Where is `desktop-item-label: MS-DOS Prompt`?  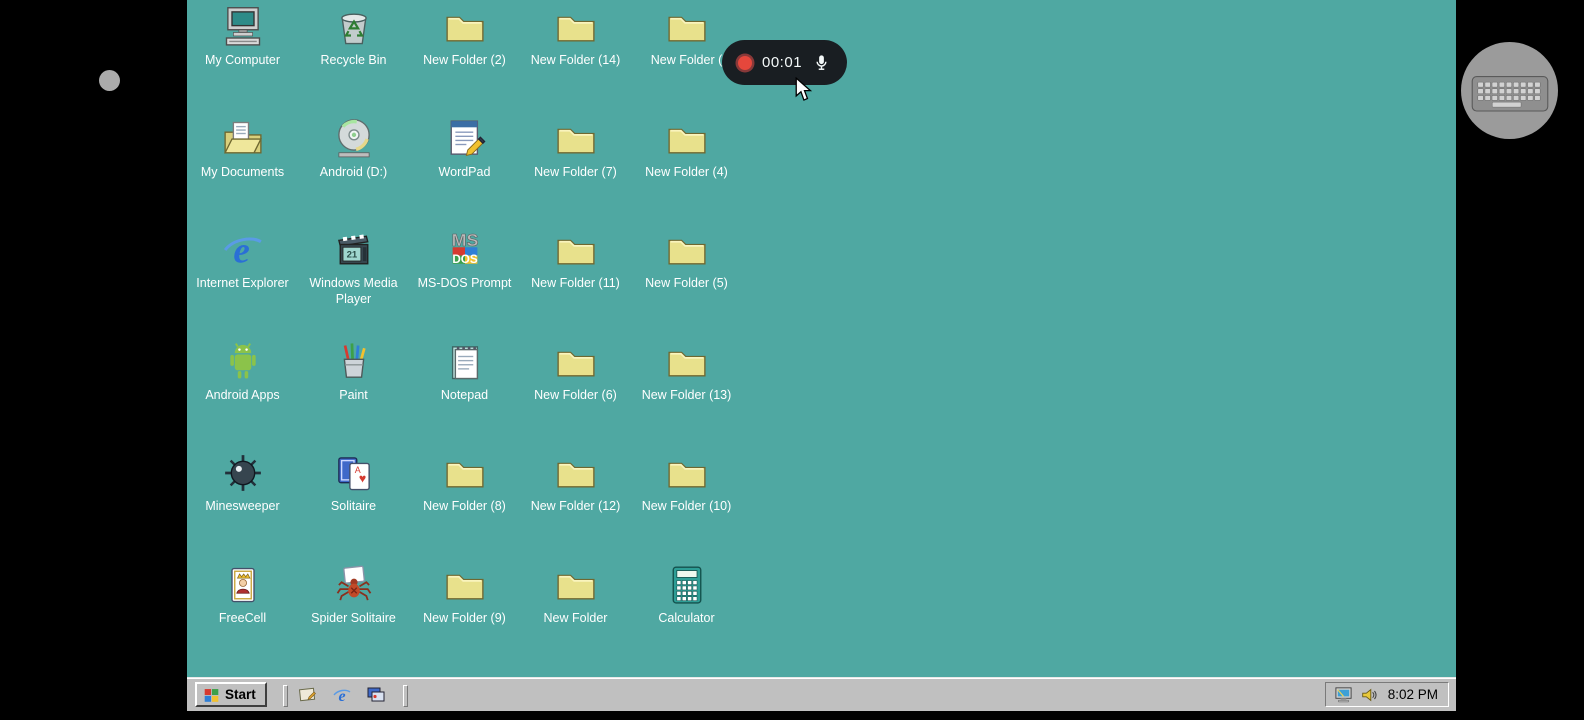 desktop-item-label: MS-DOS Prompt is located at coordinates (464, 283).